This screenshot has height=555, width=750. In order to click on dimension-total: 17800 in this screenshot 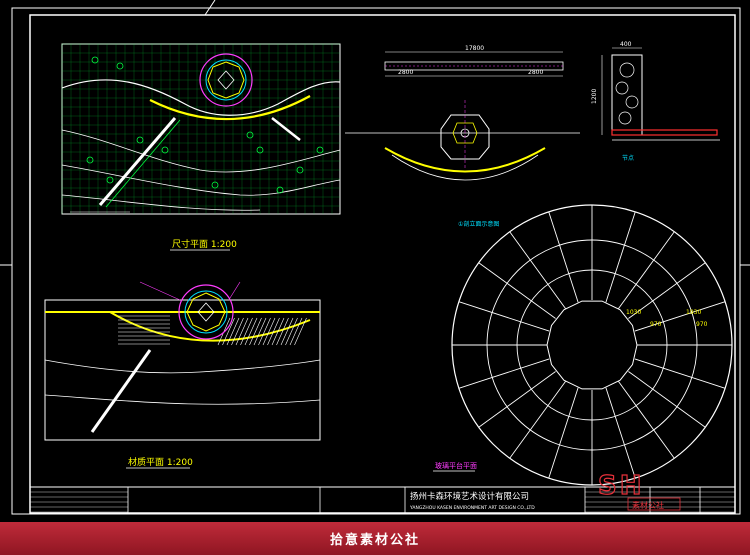, I will do `click(474, 48)`.